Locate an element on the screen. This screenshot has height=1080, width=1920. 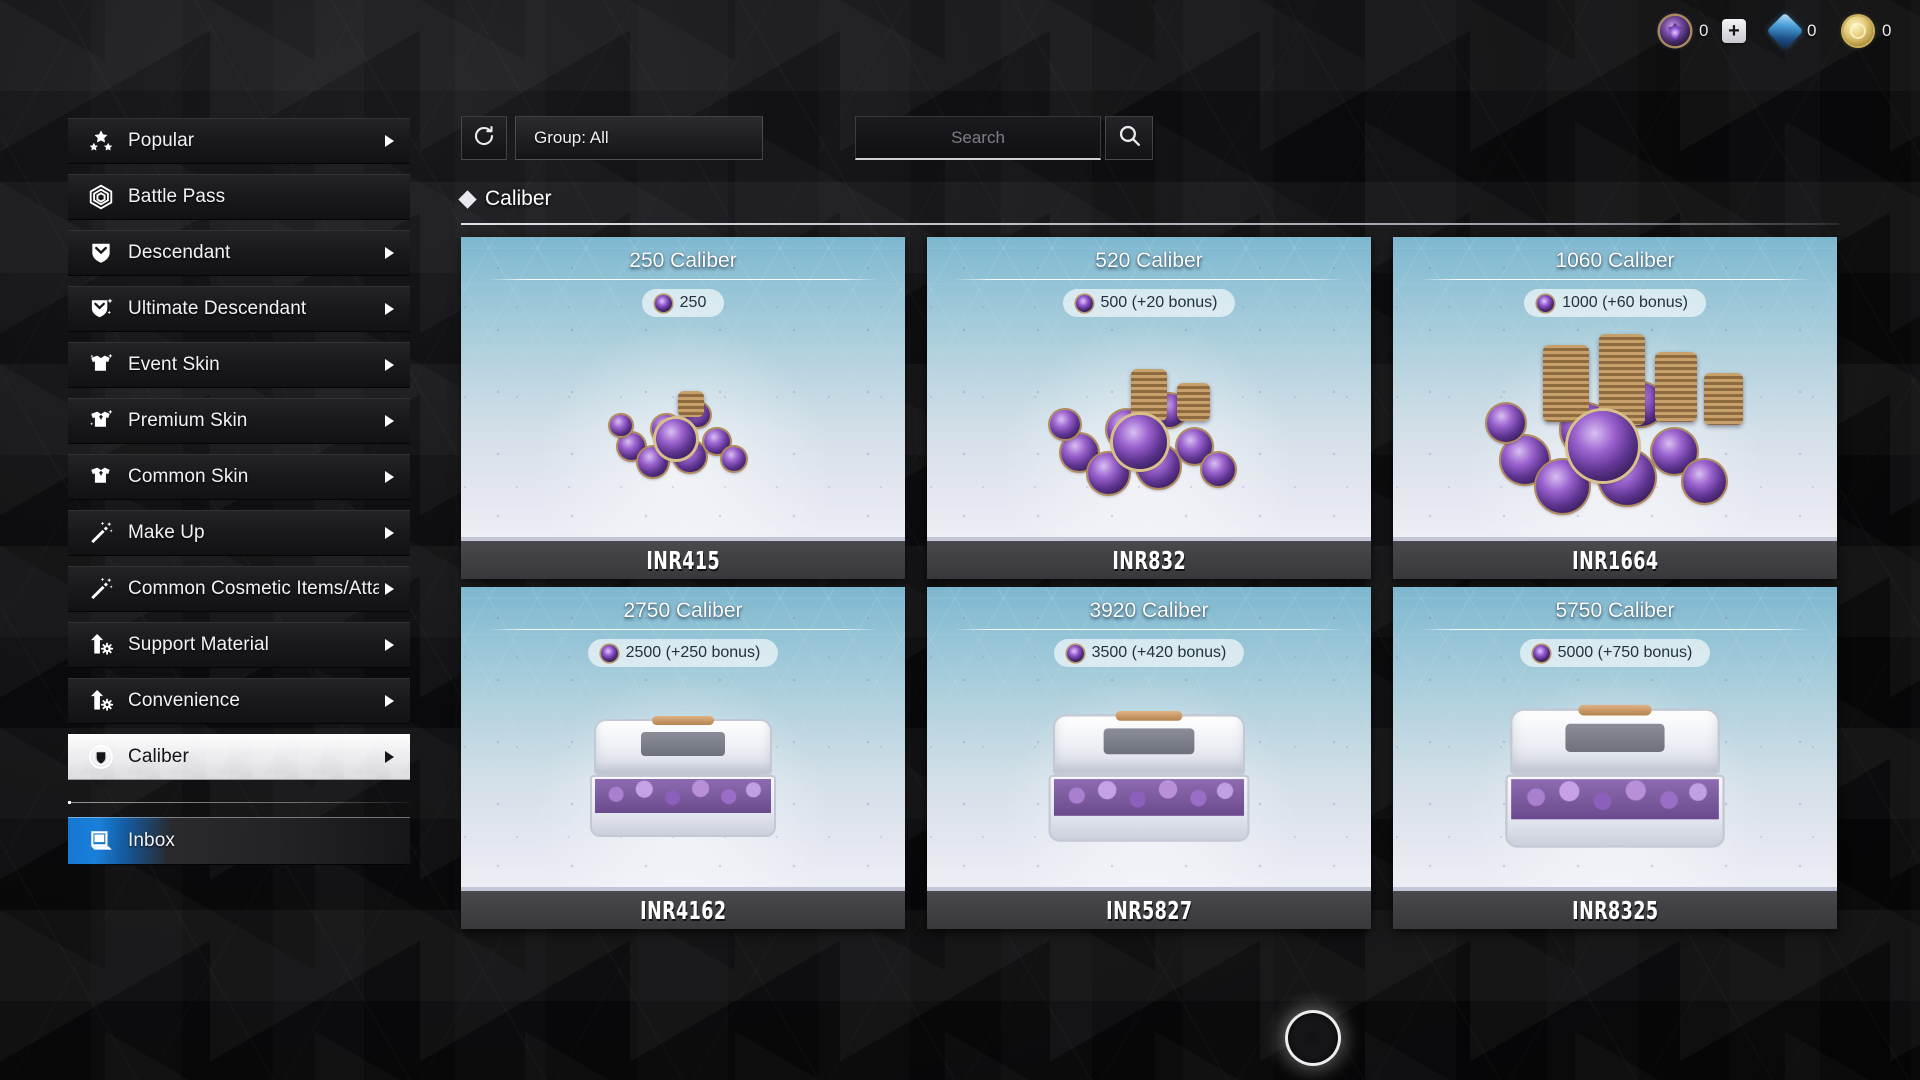
product-card: 2750 Caliber 2500 (+250 bonus) INR4162 is located at coordinates (683, 758).